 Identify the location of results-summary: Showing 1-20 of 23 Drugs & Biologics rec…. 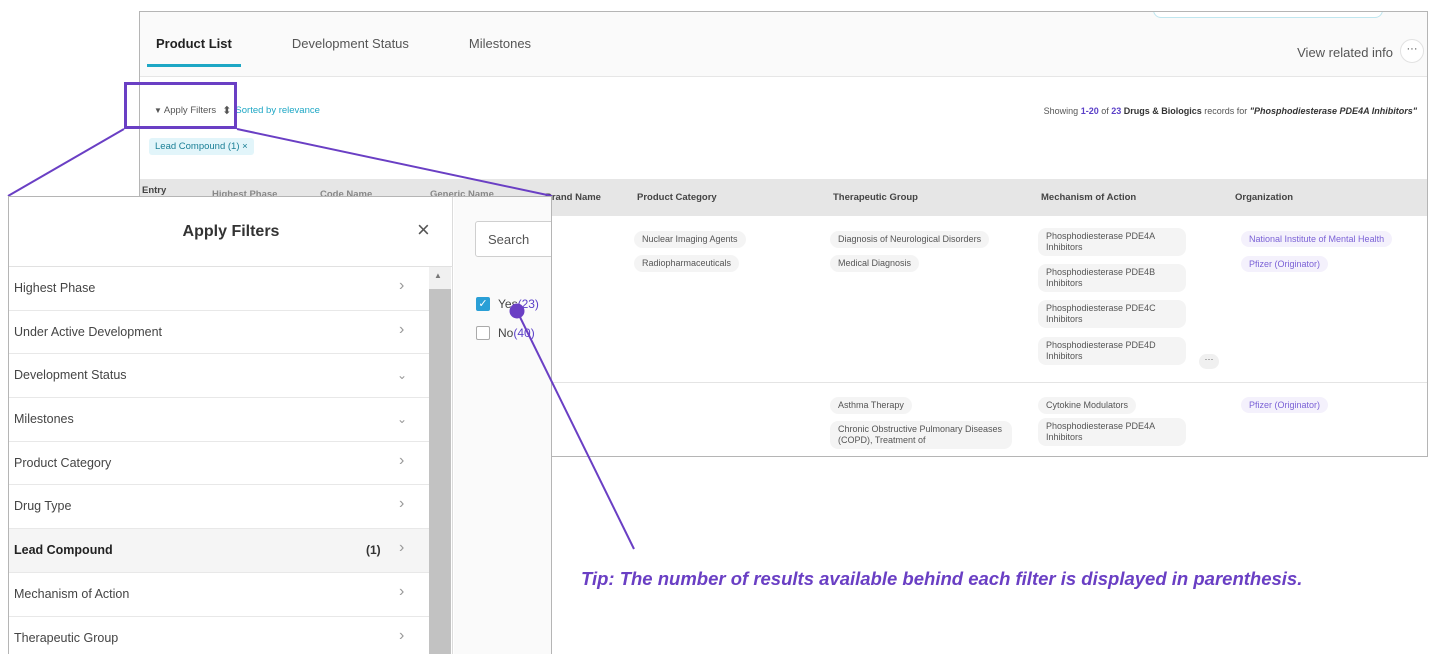
(1230, 111).